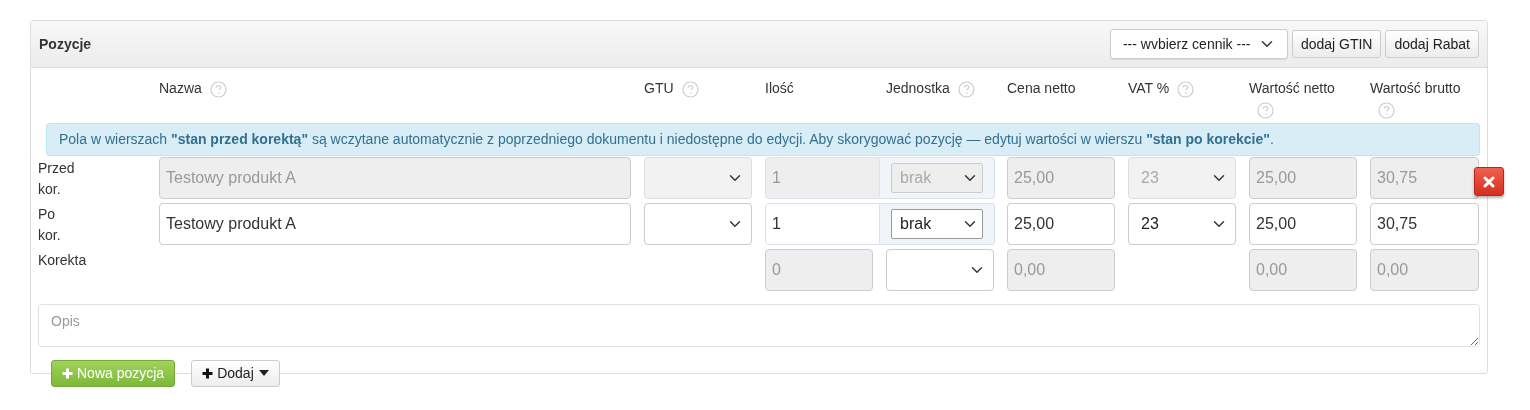 The height and width of the screenshot is (410, 1530). I want to click on add-dropdown-button: Dodaj, so click(235, 373).